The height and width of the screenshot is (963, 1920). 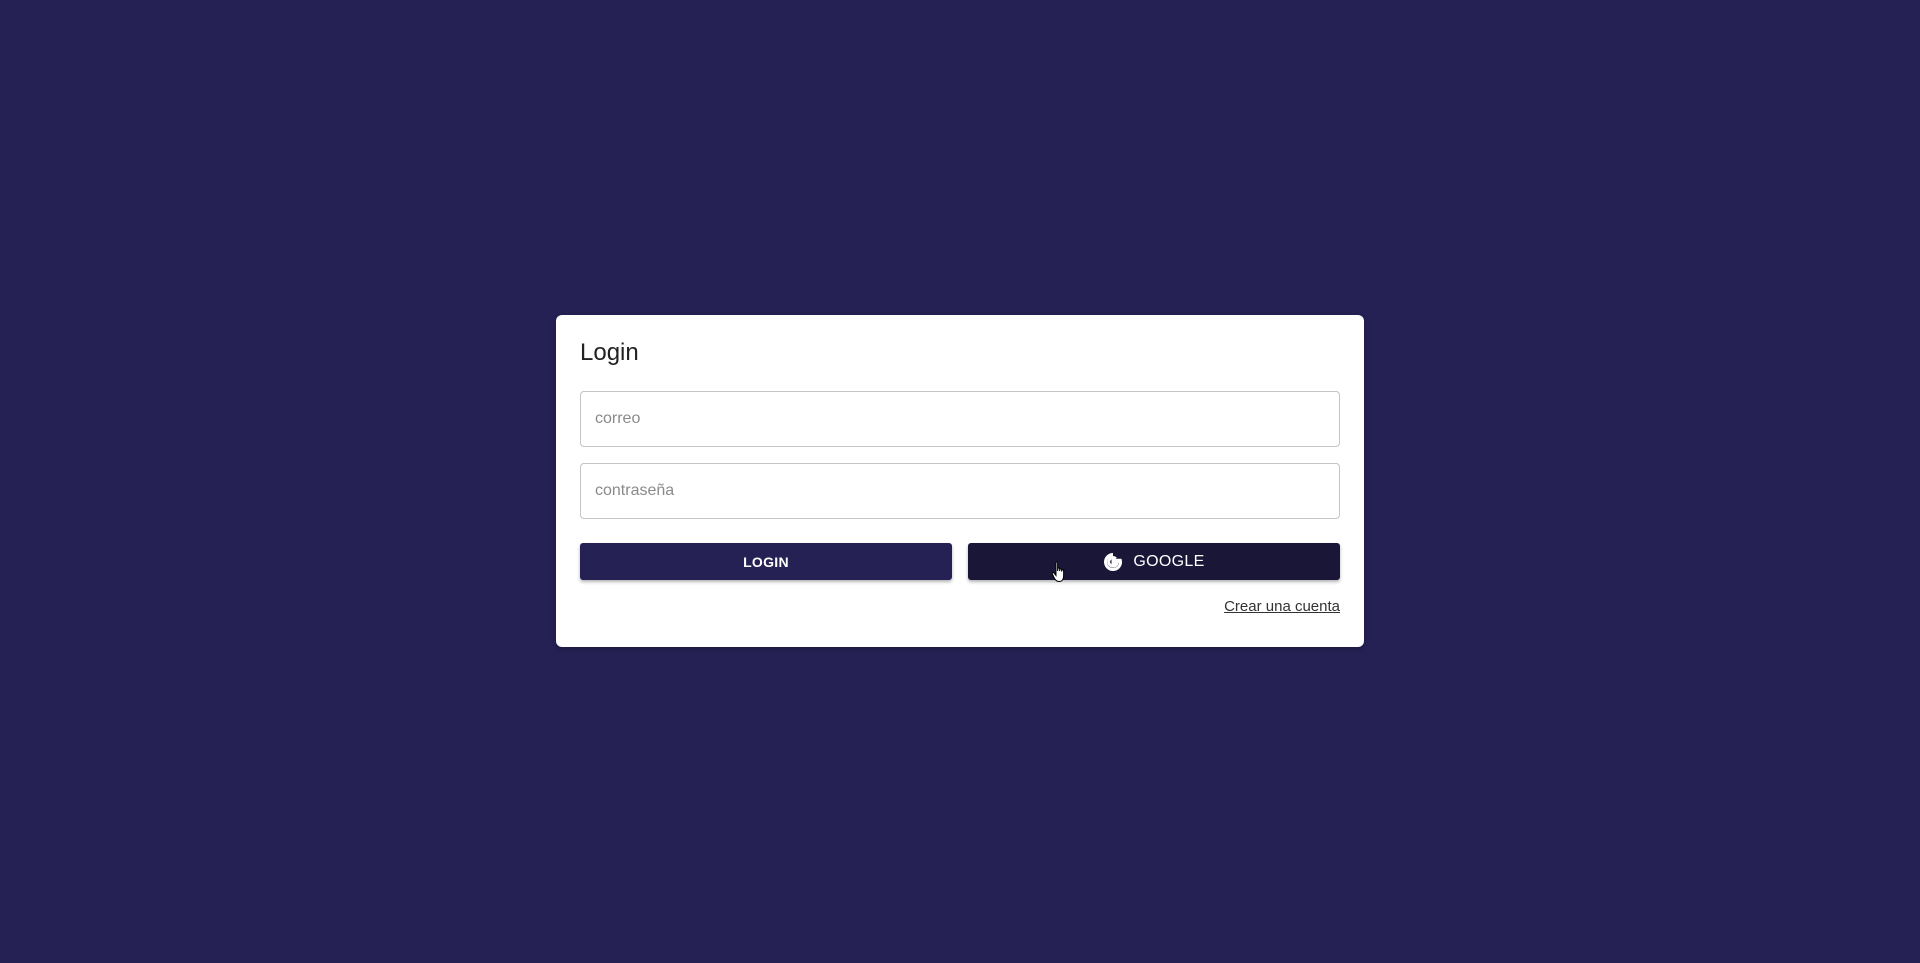 I want to click on google-icon, so click(x=1113, y=562).